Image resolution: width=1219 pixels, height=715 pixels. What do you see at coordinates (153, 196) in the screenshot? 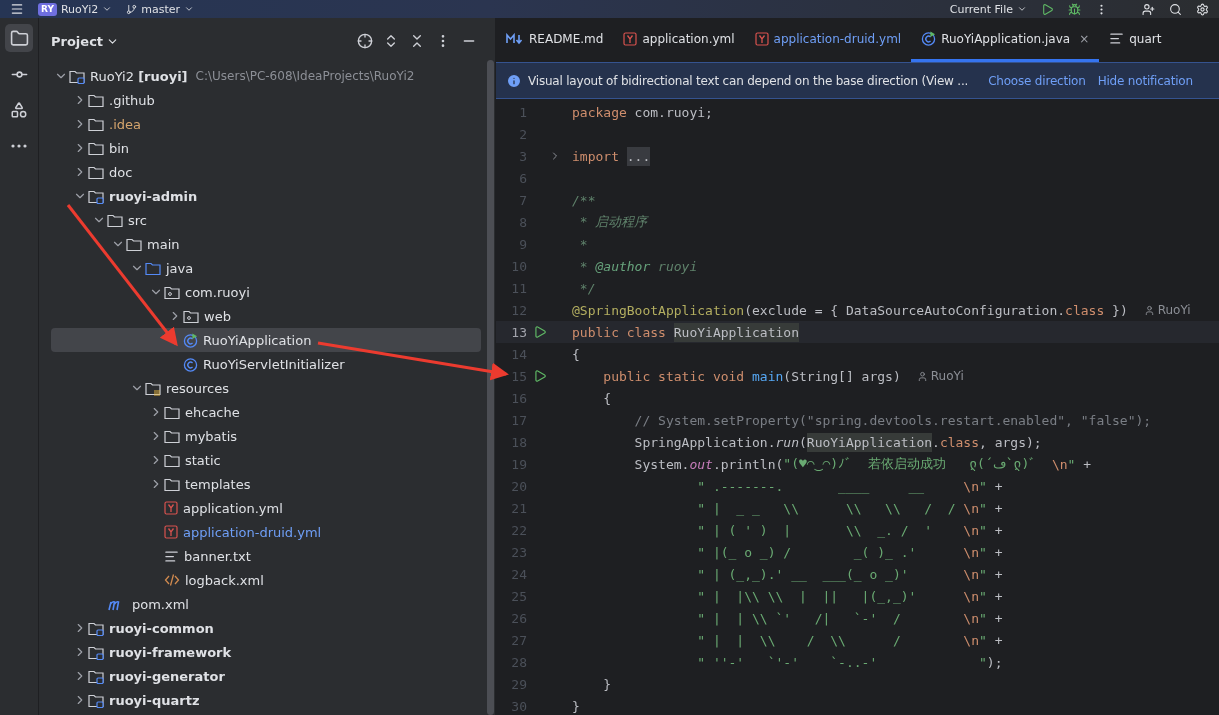
I see `tree-item-label: ruoyi-admin` at bounding box center [153, 196].